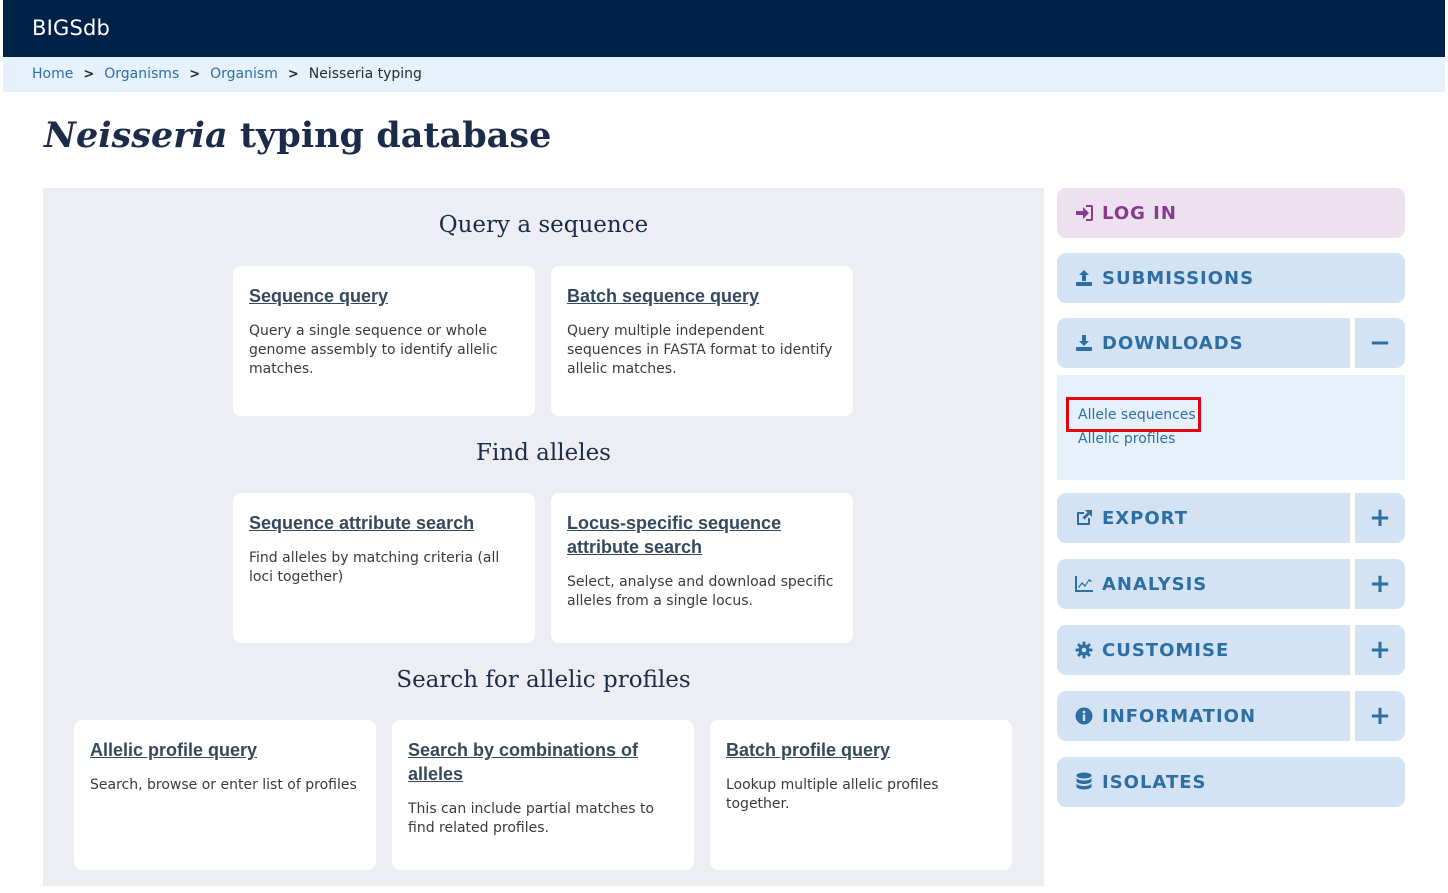 The width and height of the screenshot is (1448, 893). I want to click on login-label: LOG IN, so click(1139, 213).